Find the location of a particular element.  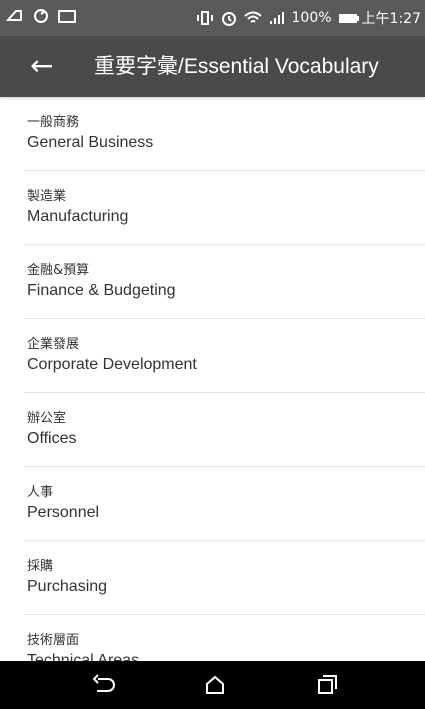

battery-icon is located at coordinates (348, 18).